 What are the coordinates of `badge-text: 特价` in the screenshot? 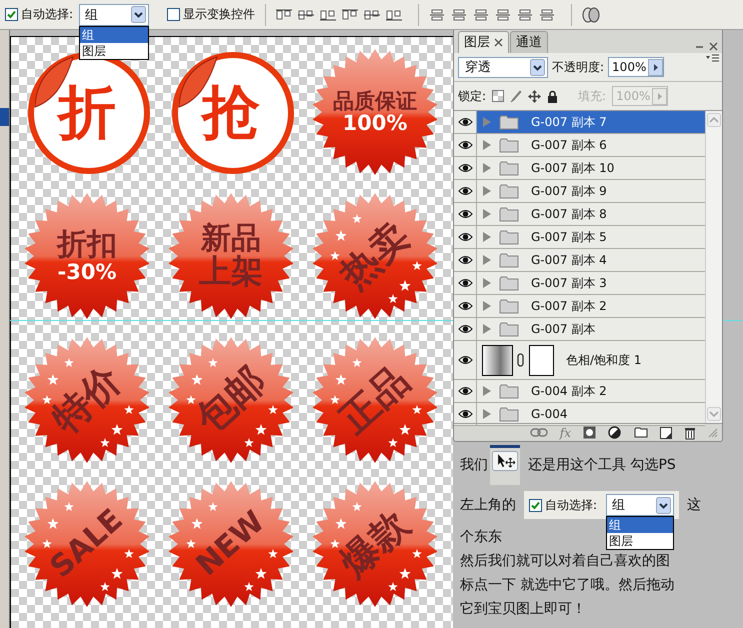 It's located at (87, 400).